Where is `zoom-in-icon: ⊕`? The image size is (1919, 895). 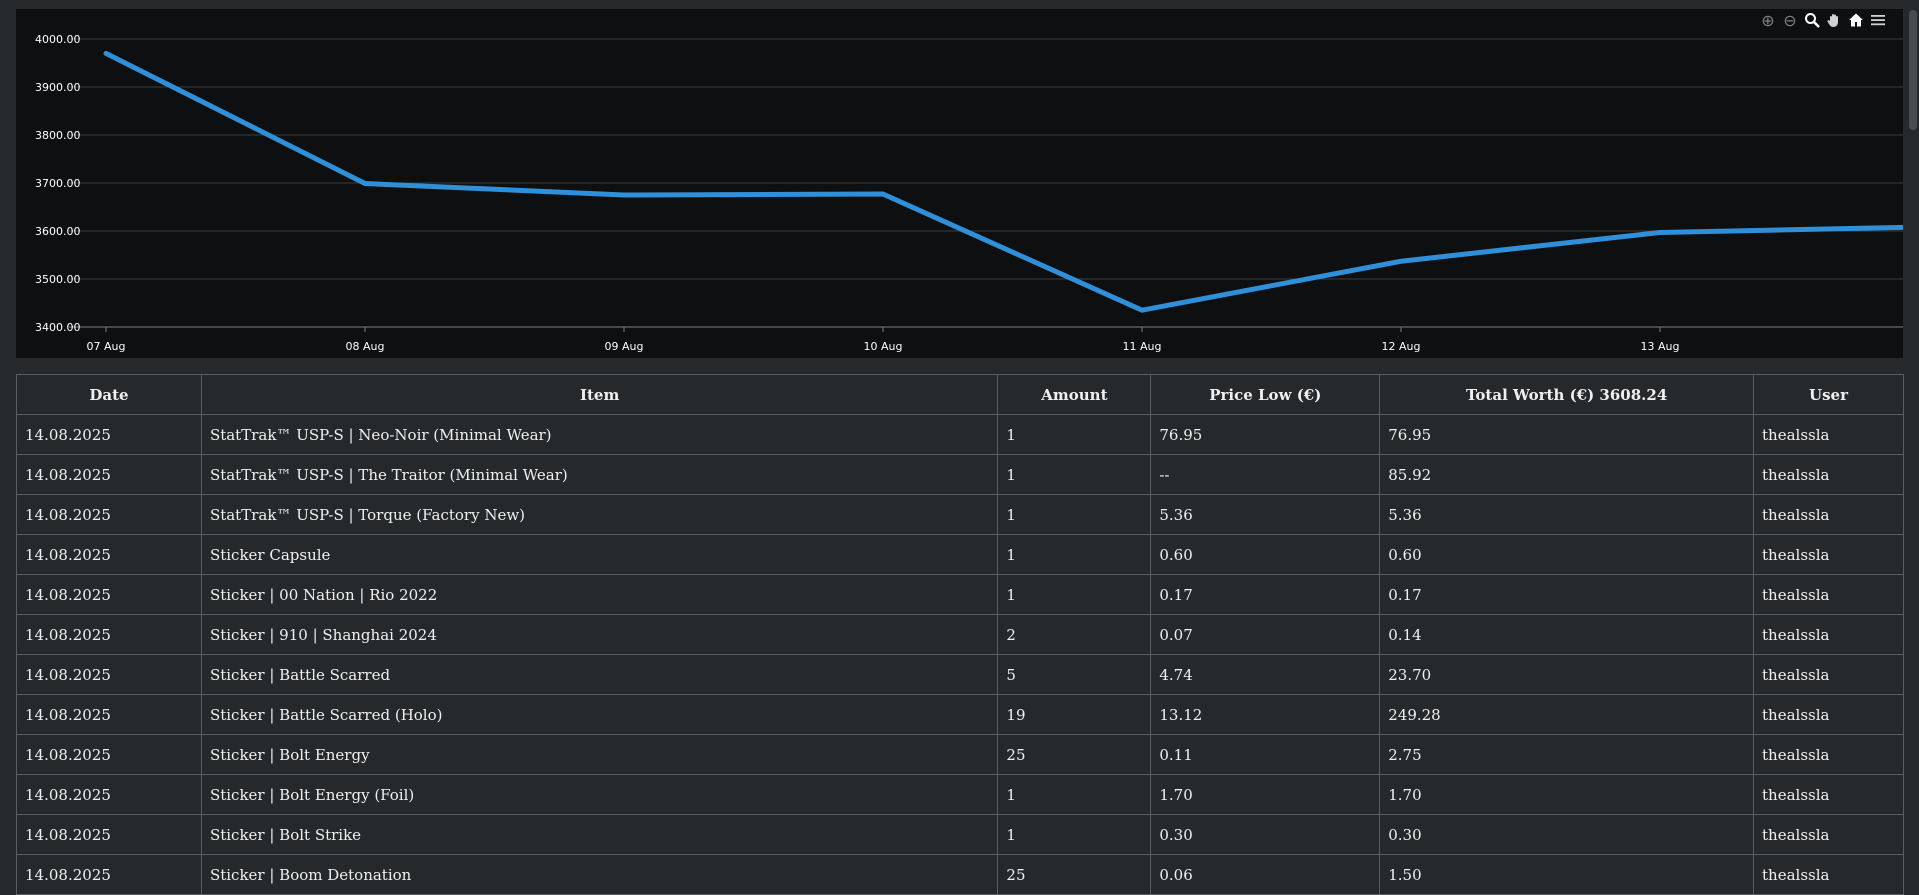
zoom-in-icon: ⊕ is located at coordinates (1768, 21).